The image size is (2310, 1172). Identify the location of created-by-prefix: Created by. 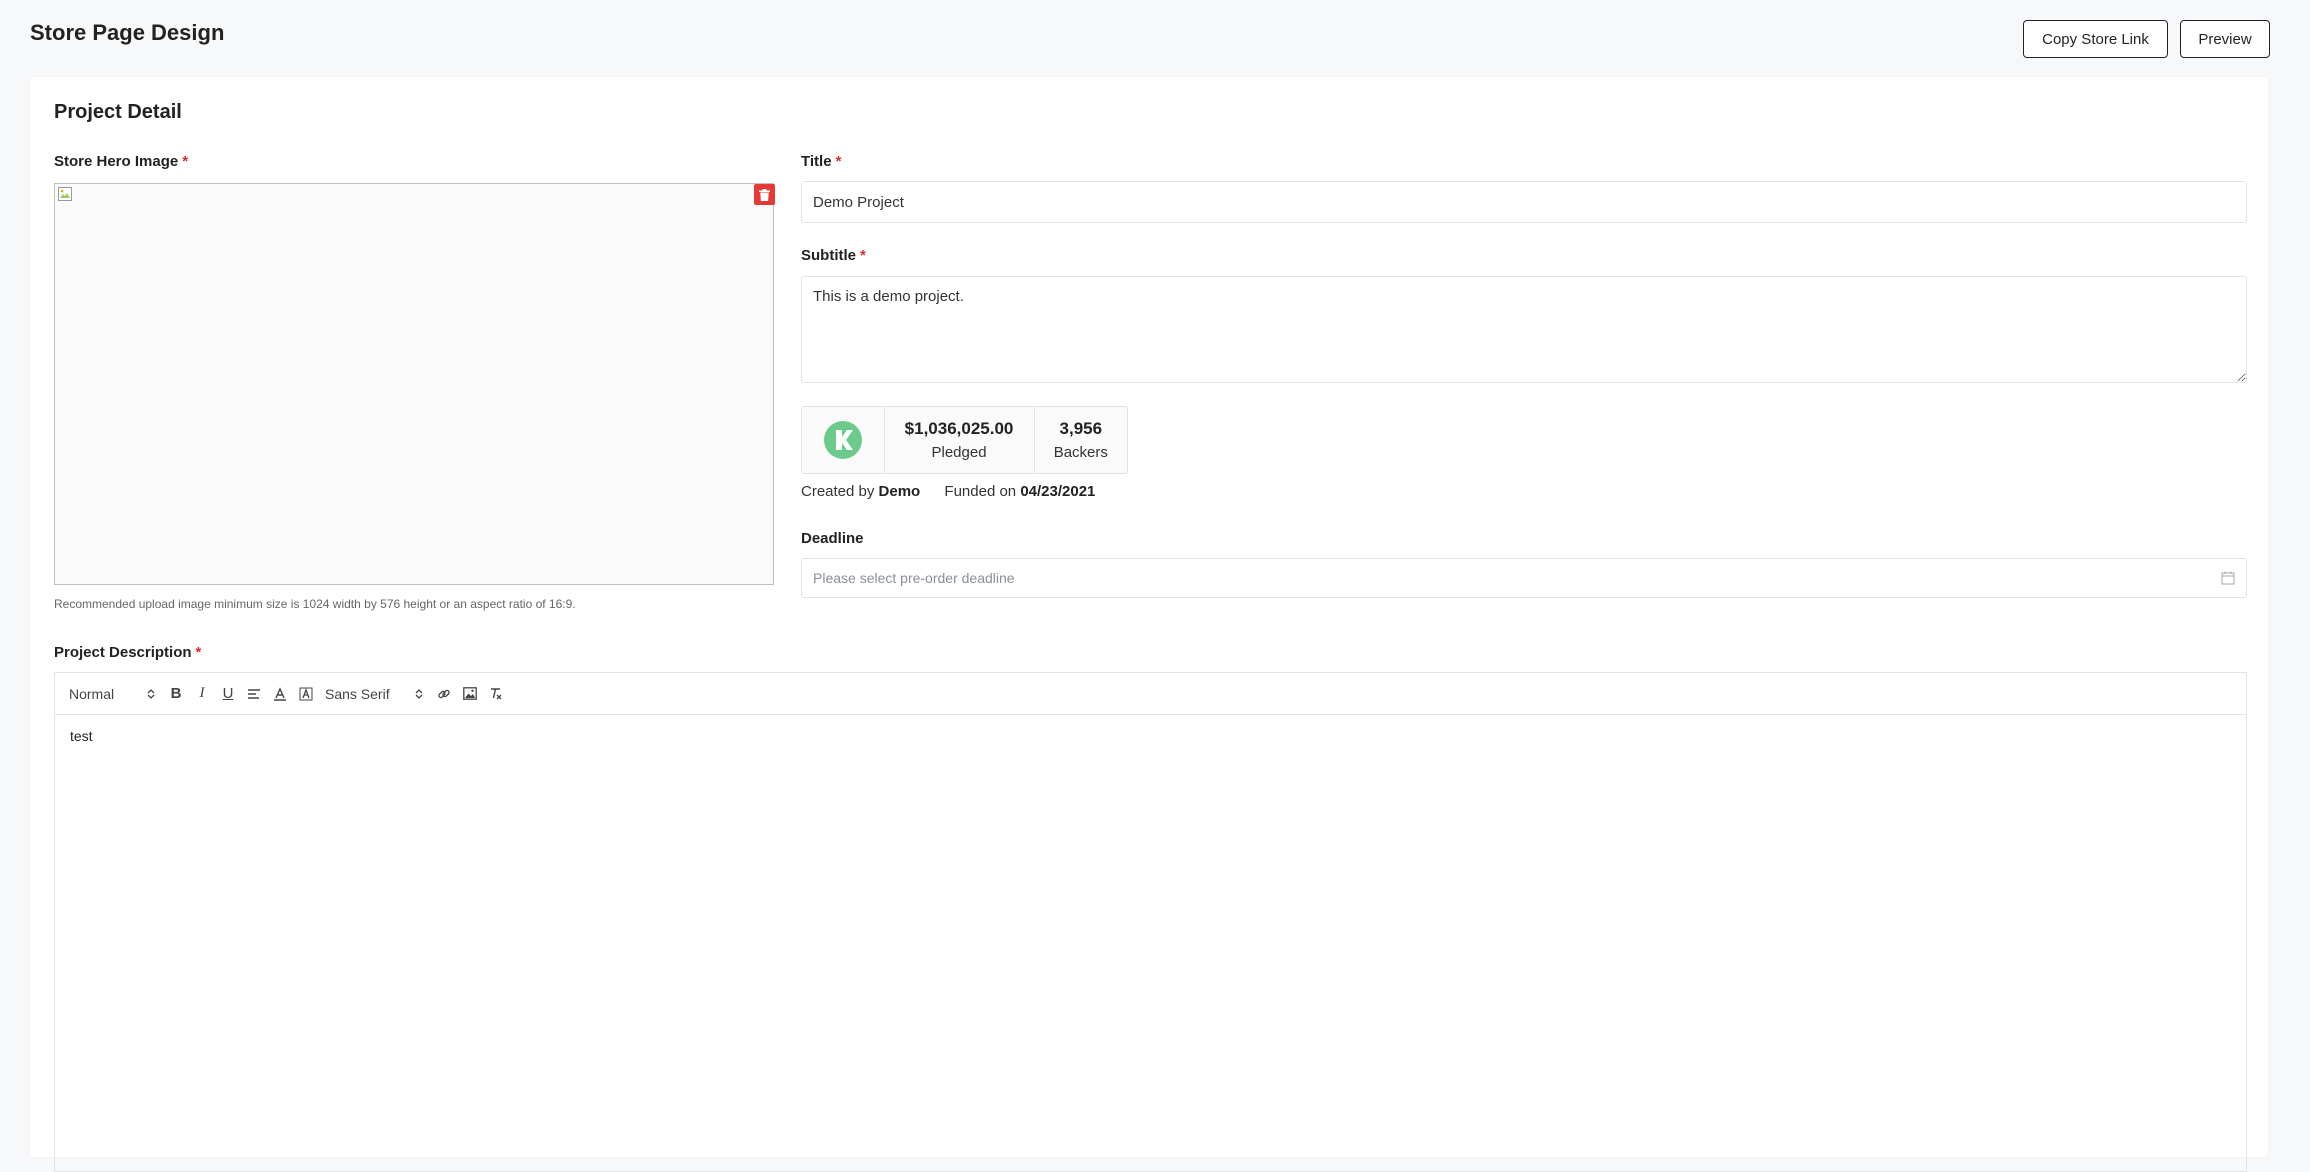
(838, 491).